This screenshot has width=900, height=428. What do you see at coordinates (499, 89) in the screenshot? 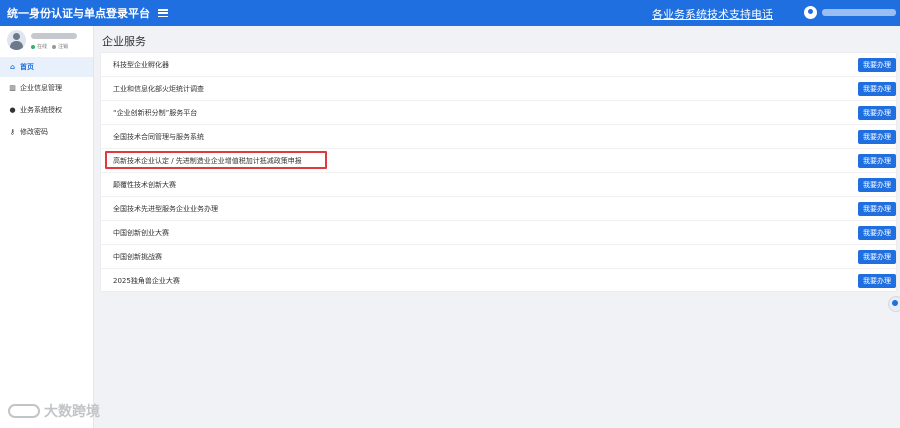
I see `service-row: 工业和信息化部火炬统计调查 我要办理` at bounding box center [499, 89].